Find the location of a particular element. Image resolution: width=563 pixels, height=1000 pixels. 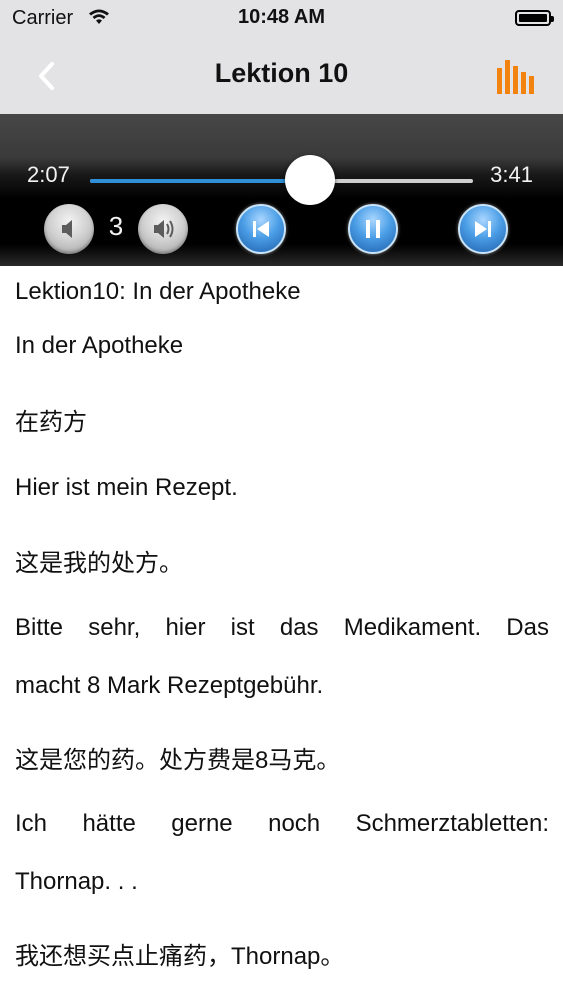

next-button is located at coordinates (483, 229).